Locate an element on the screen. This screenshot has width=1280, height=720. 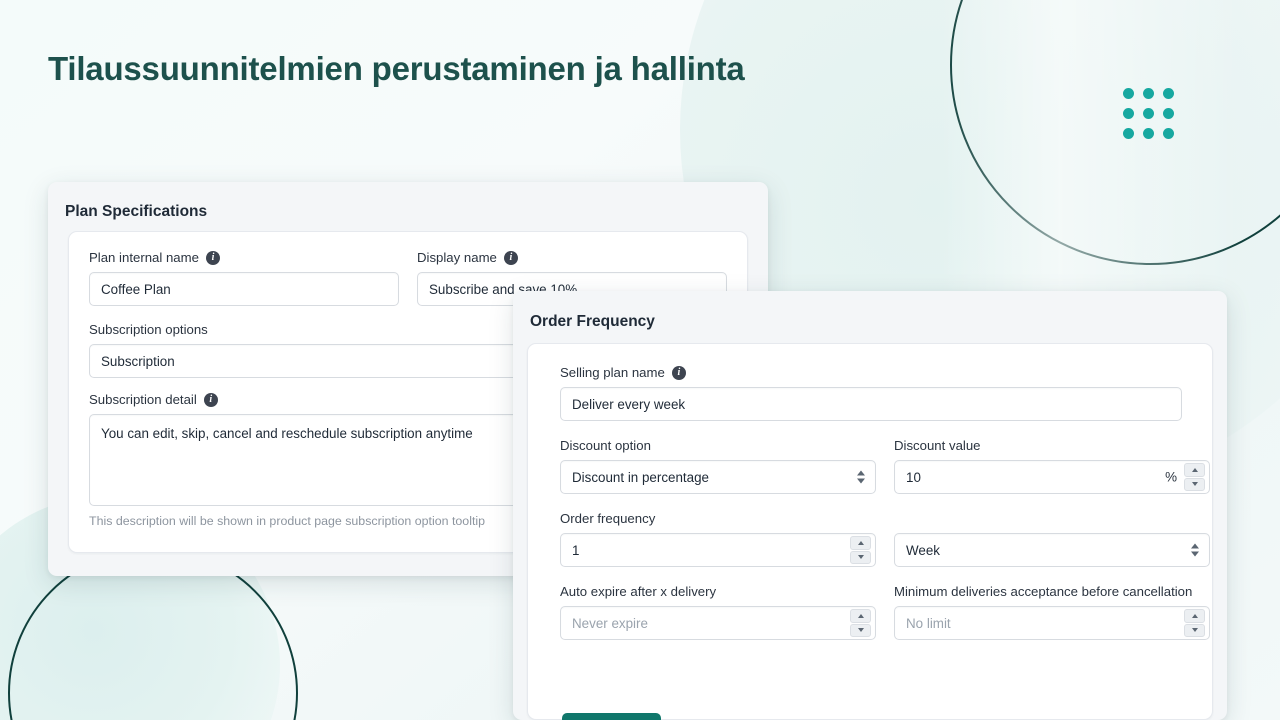
discount-value-field: Discount value 10 % is located at coordinates (1052, 466).